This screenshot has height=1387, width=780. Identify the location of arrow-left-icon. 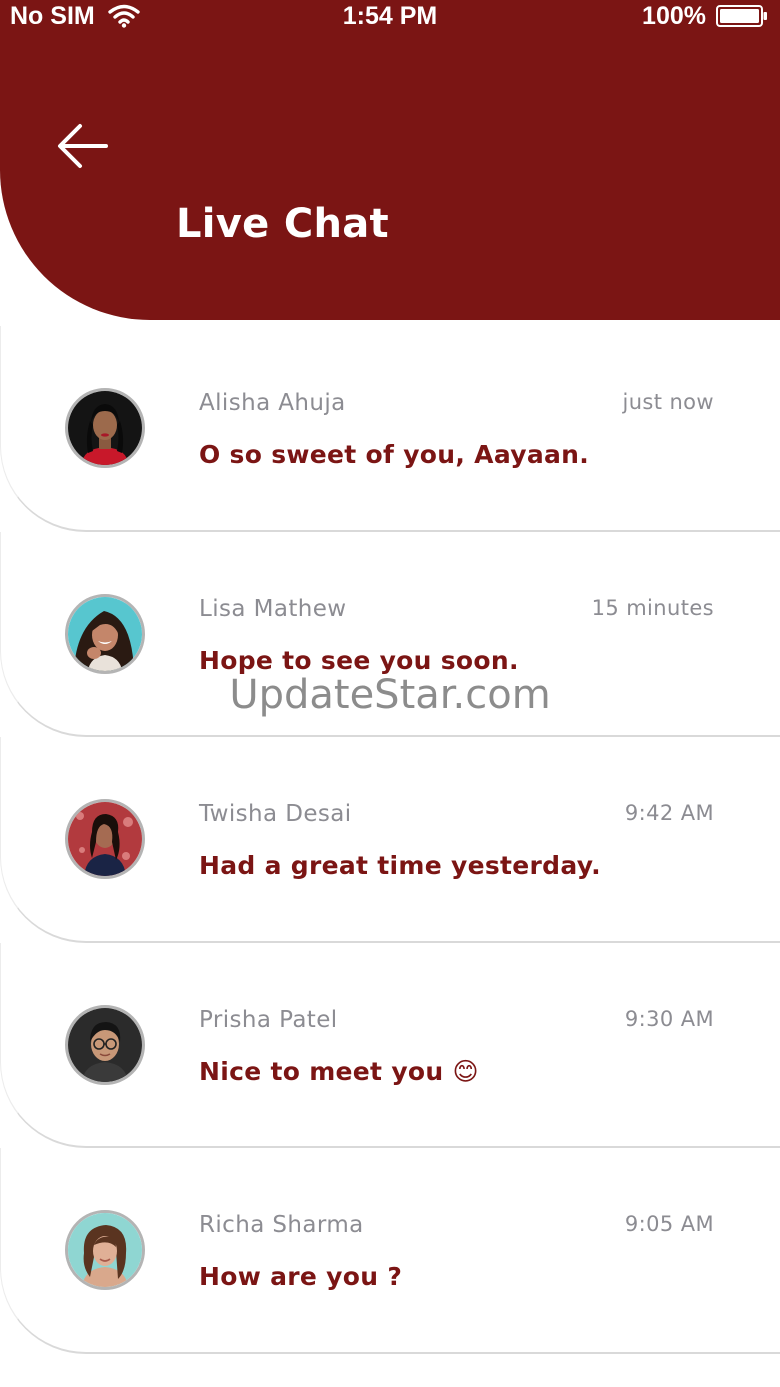
(82, 146).